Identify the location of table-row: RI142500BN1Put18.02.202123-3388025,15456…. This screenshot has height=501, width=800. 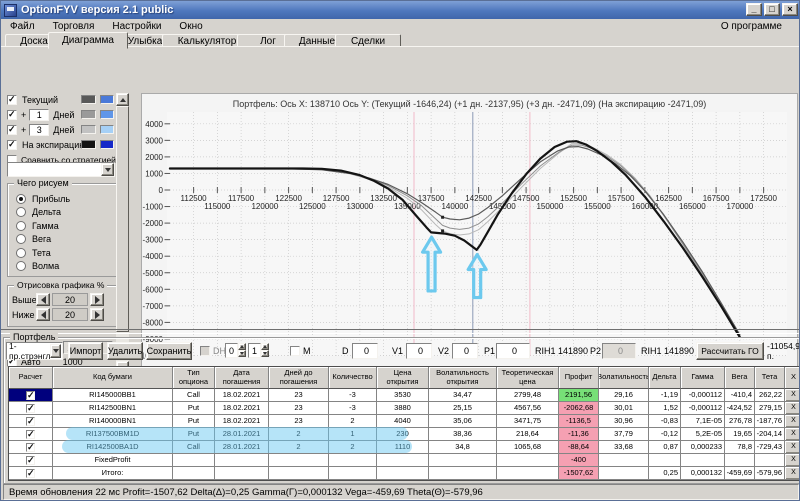
(404, 408).